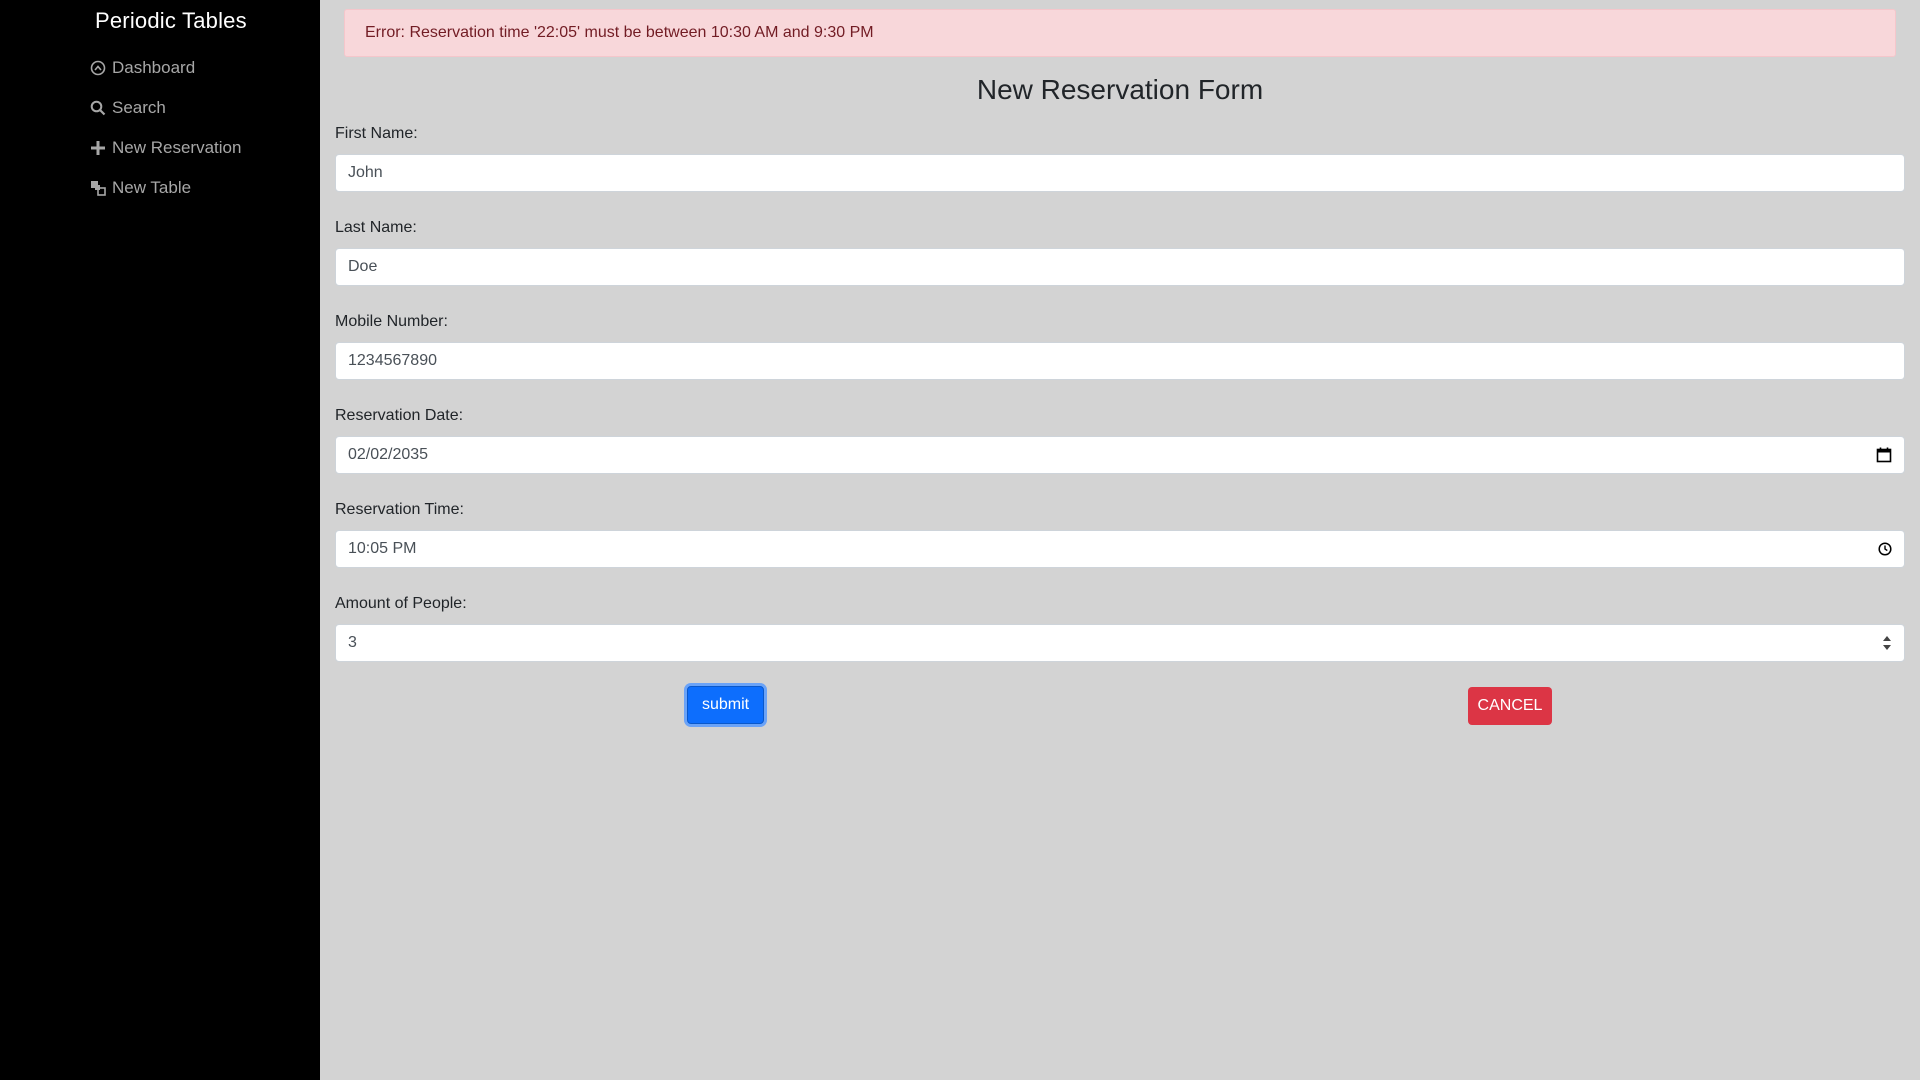 The width and height of the screenshot is (1920, 1080). I want to click on people-field: 3, so click(1120, 643).